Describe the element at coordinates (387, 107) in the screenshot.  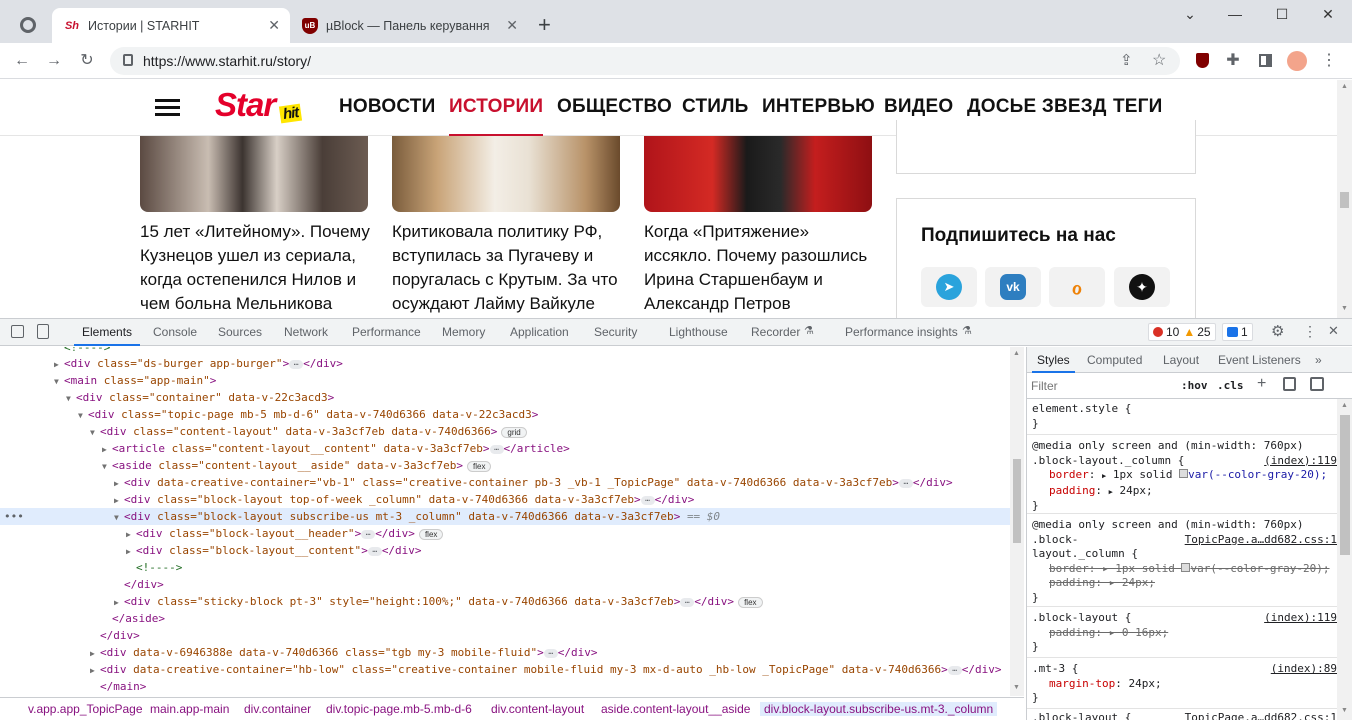
I see `nav-news: НОВОСТИ` at that location.